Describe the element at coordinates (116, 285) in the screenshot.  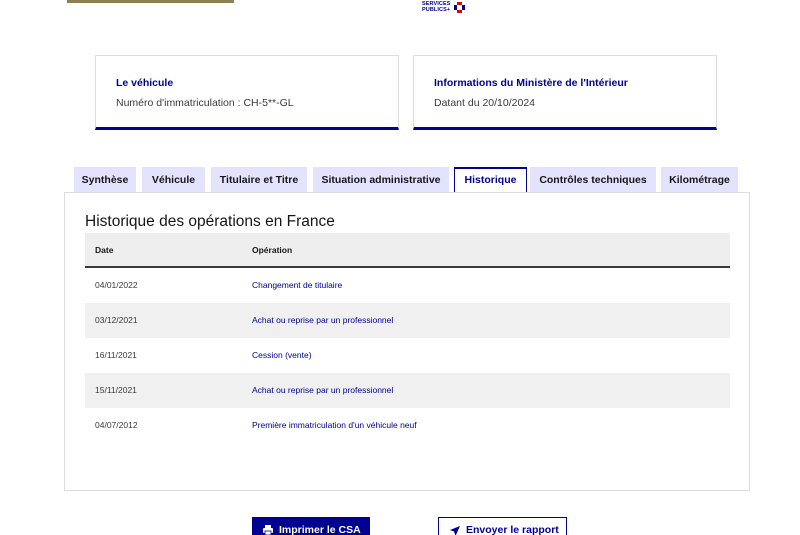
I see `row-date: 04/01/2022` at that location.